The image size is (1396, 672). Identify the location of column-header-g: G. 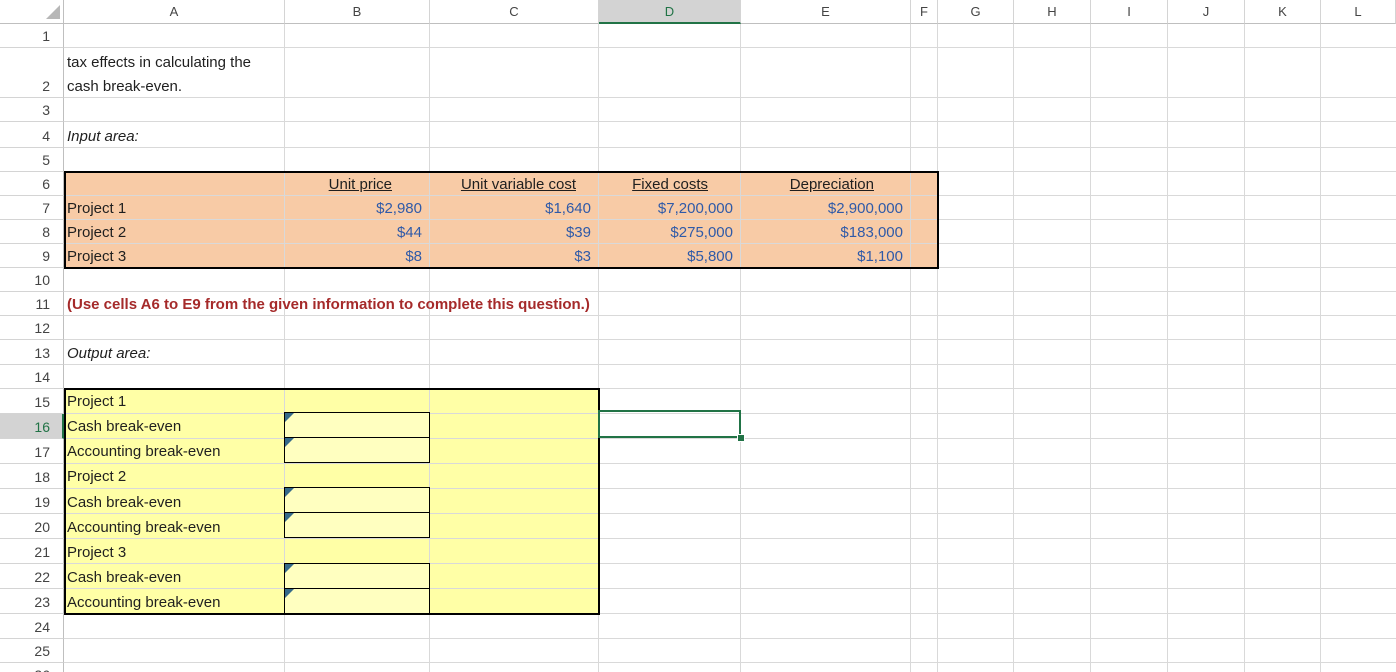
(976, 12).